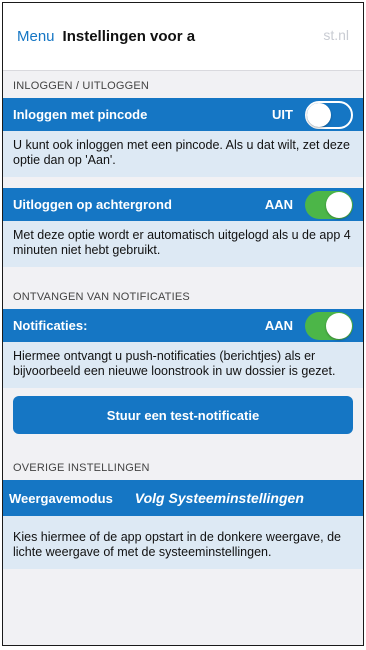  What do you see at coordinates (50, 325) in the screenshot?
I see `notifications-label: Notificaties:` at bounding box center [50, 325].